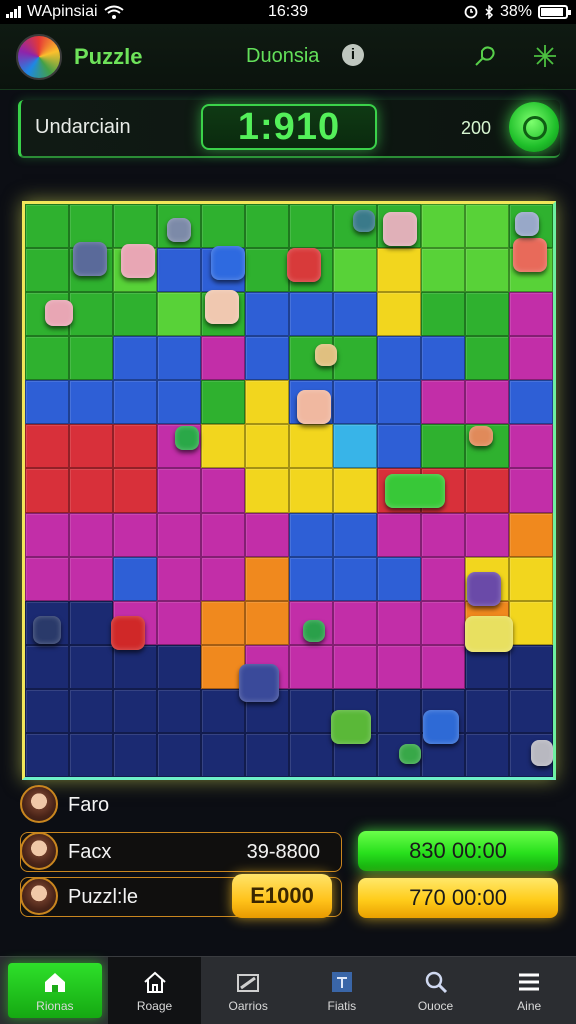  What do you see at coordinates (154, 990) in the screenshot?
I see `nav-item-roage: Roage` at bounding box center [154, 990].